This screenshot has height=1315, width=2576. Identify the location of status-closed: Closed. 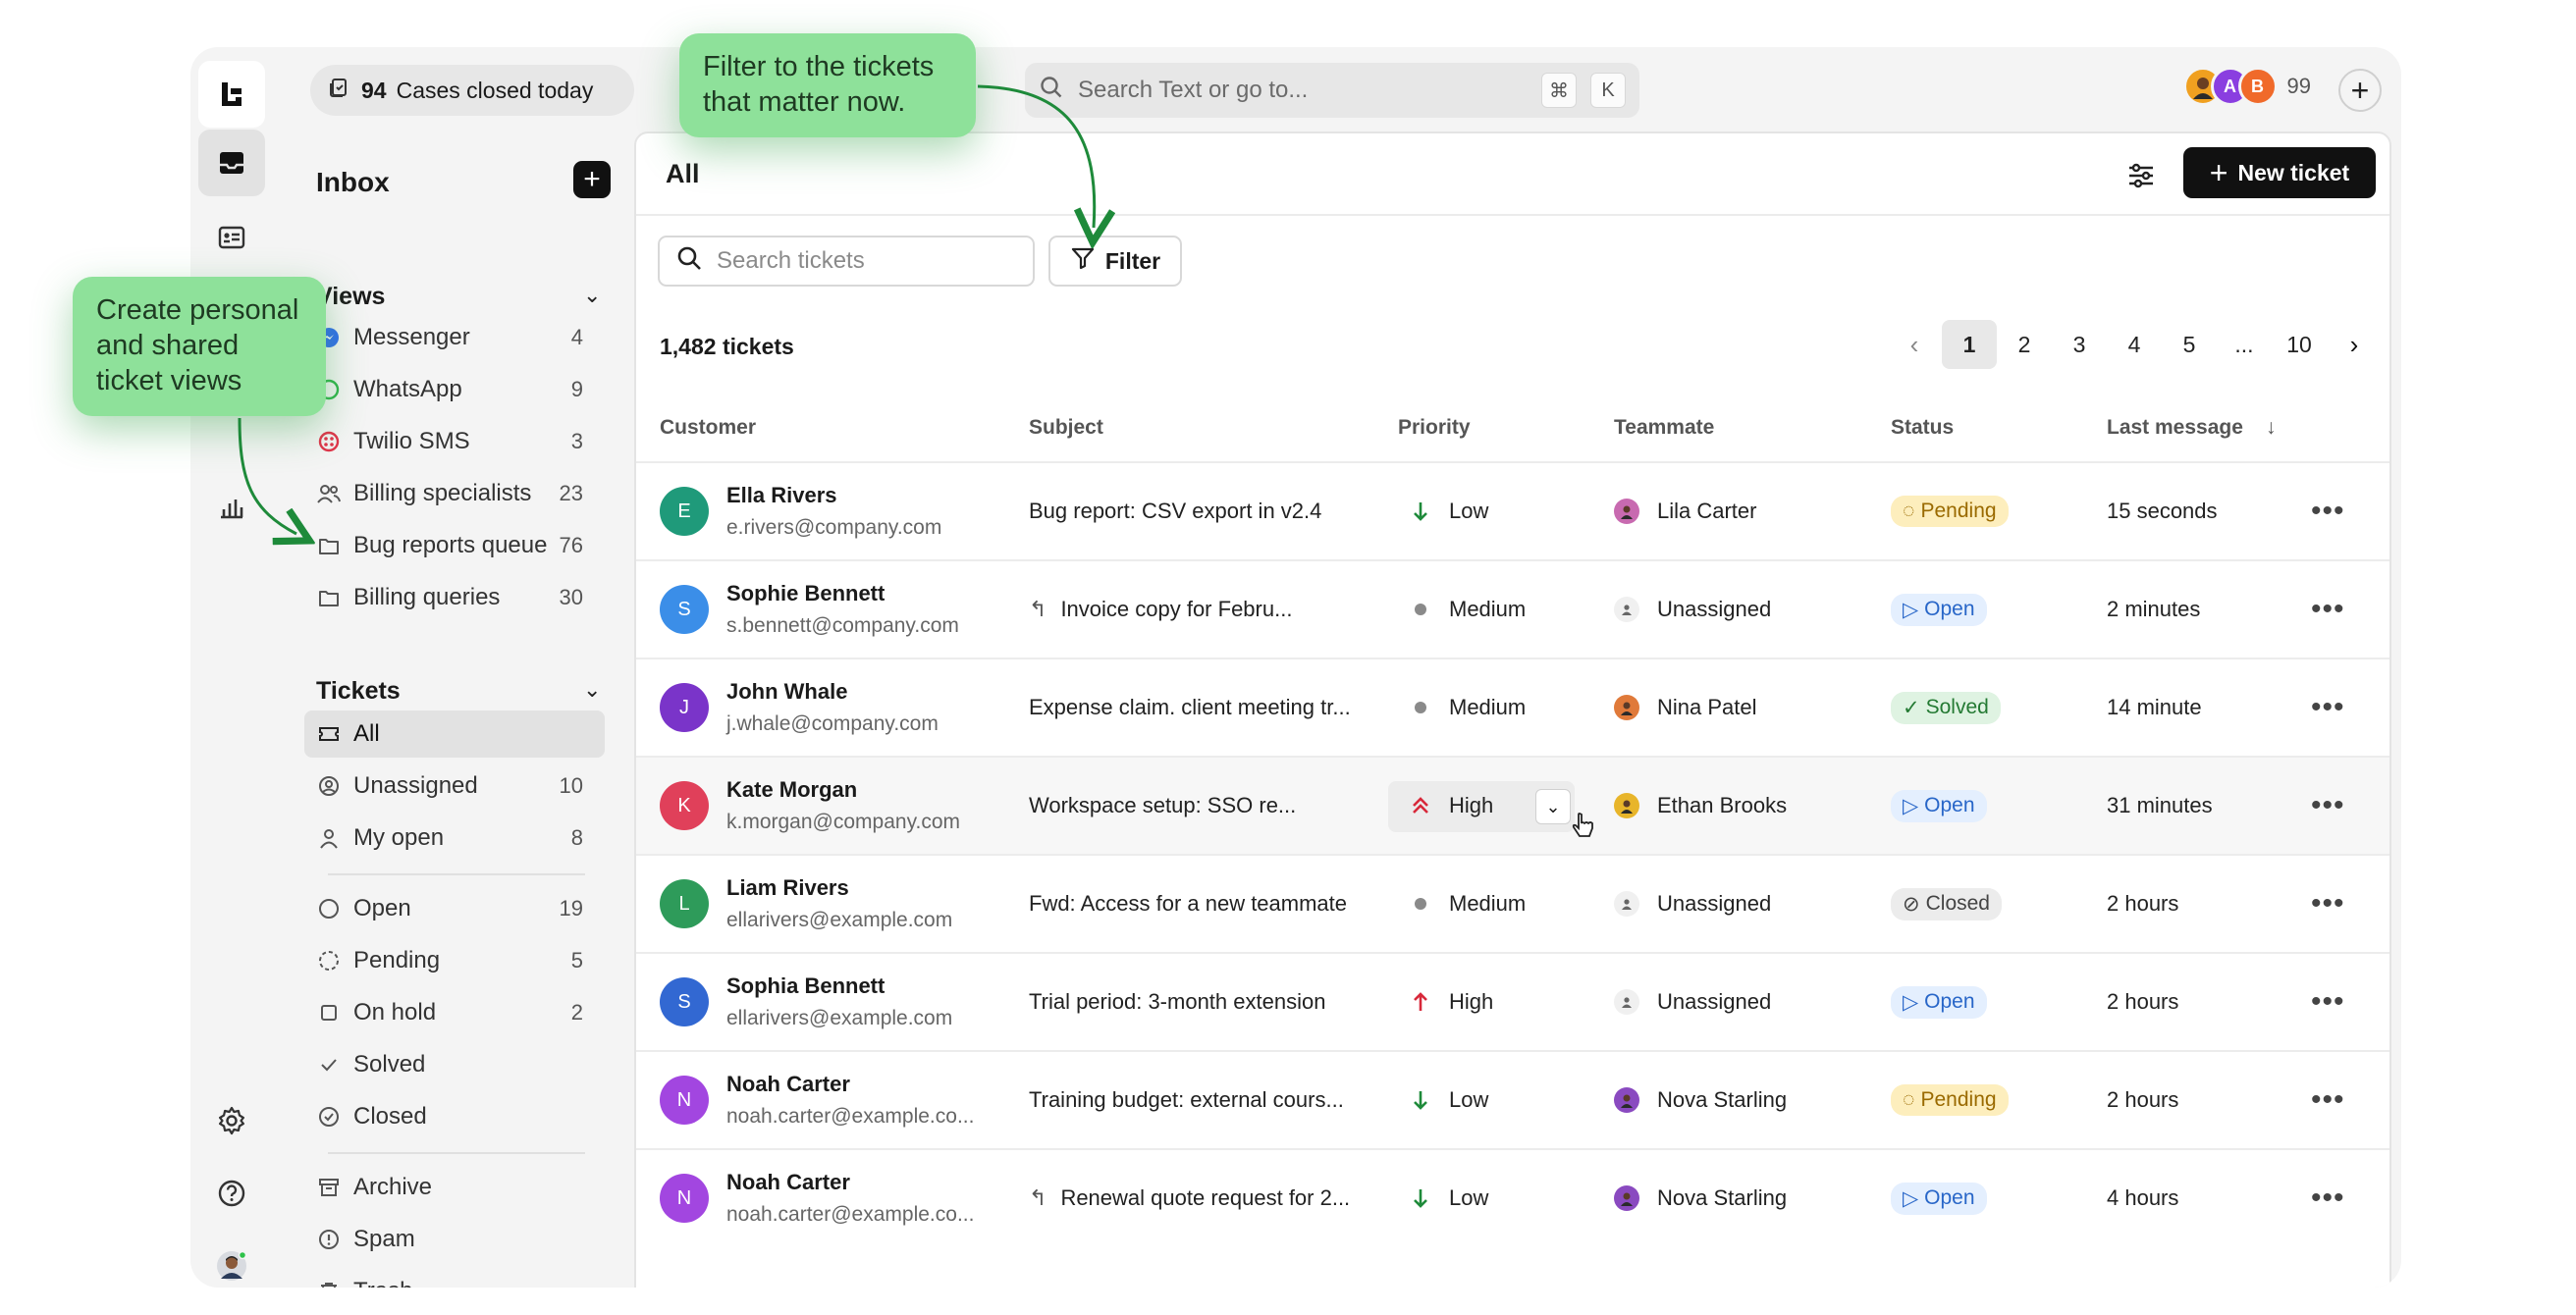
(454, 1116).